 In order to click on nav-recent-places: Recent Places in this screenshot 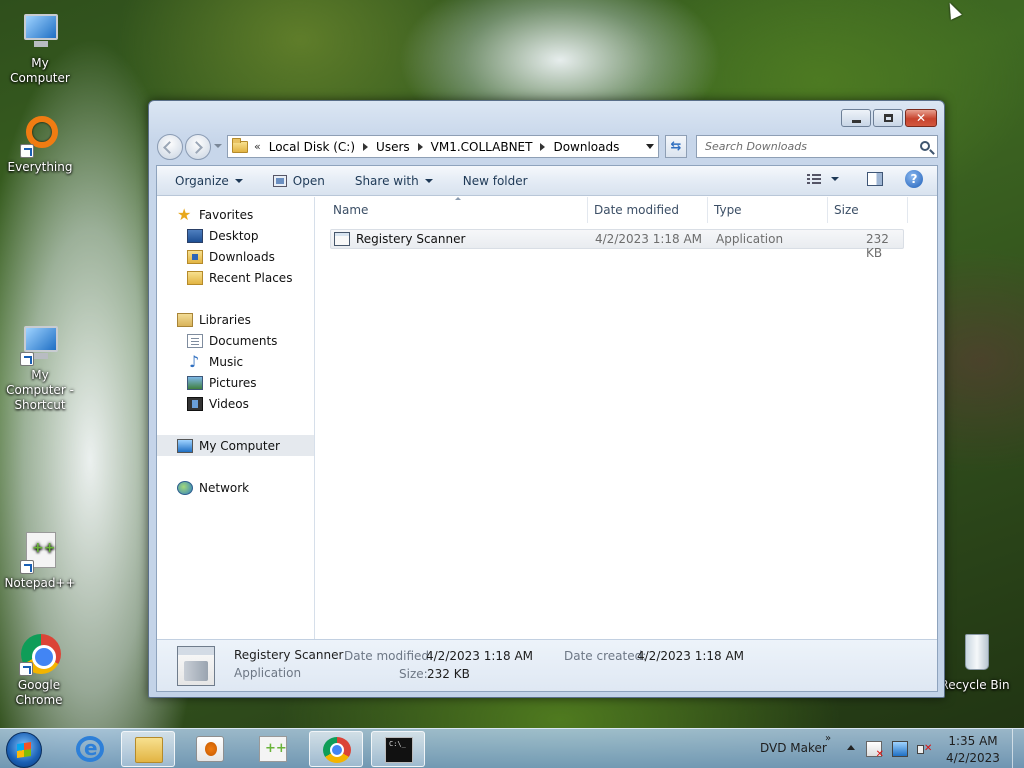, I will do `click(235, 277)`.